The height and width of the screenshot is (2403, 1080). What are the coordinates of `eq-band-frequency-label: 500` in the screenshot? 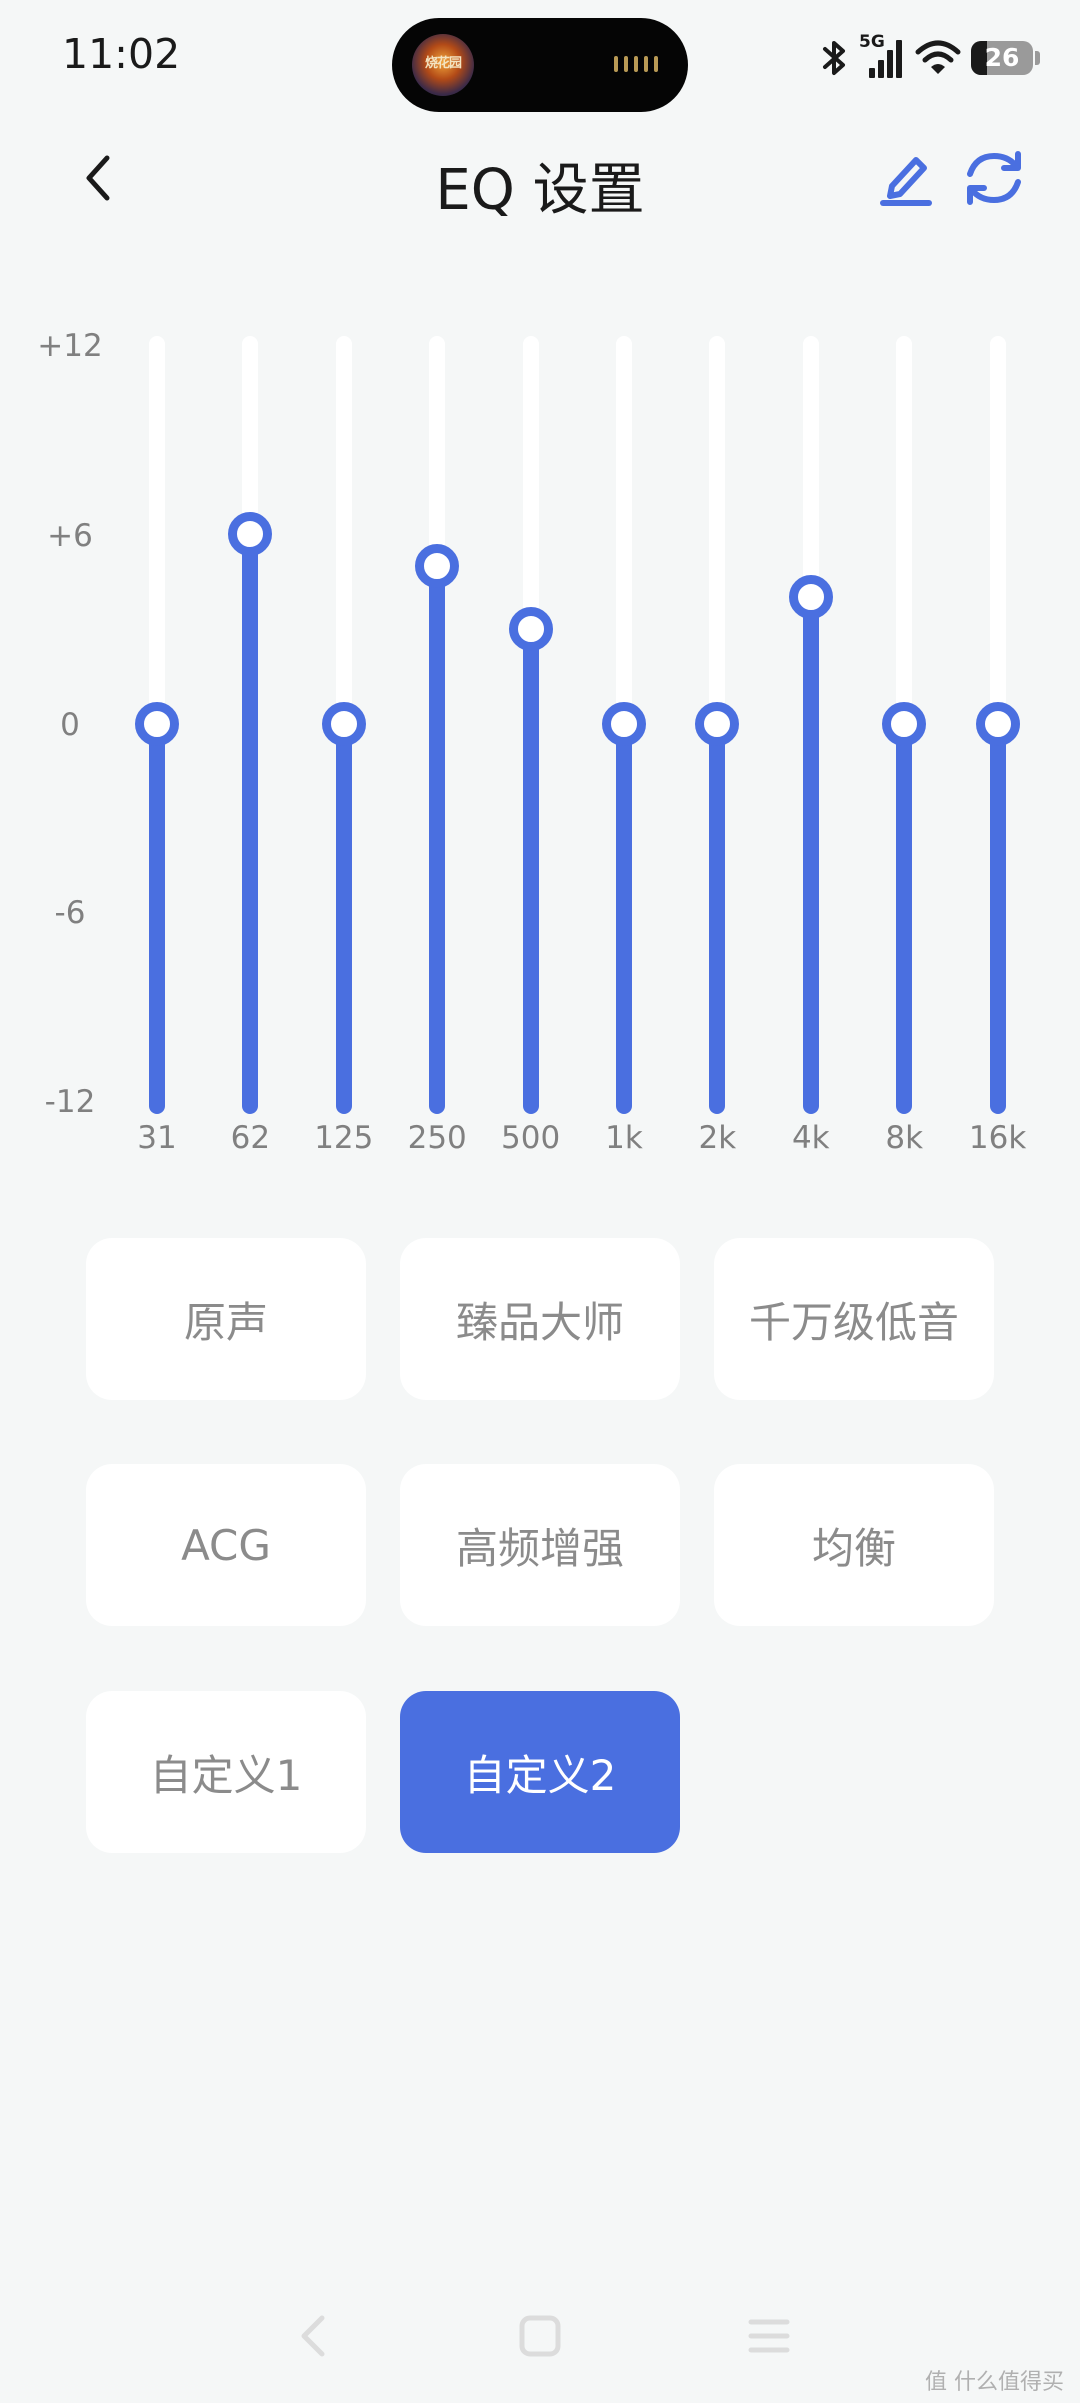 It's located at (531, 1138).